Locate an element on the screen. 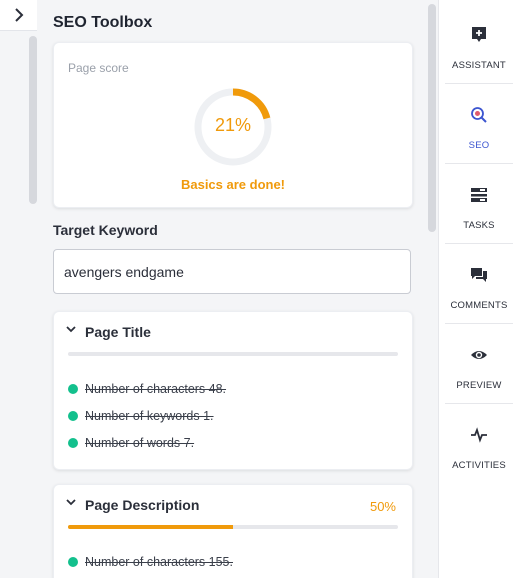  list-item: Number of keywords 1. is located at coordinates (147, 420).